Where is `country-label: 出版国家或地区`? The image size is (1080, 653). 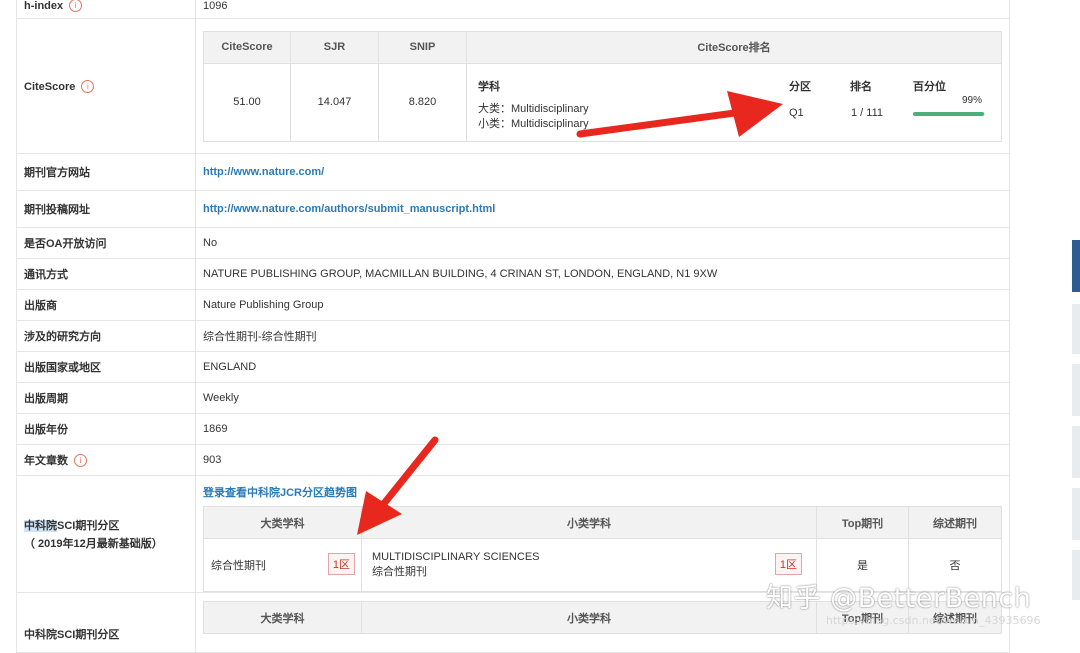 country-label: 出版国家或地区 is located at coordinates (106, 367).